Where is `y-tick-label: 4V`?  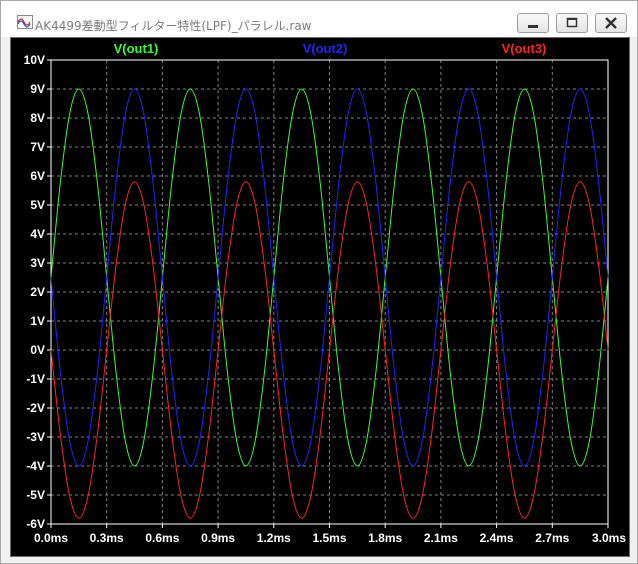 y-tick-label: 4V is located at coordinates (37, 234).